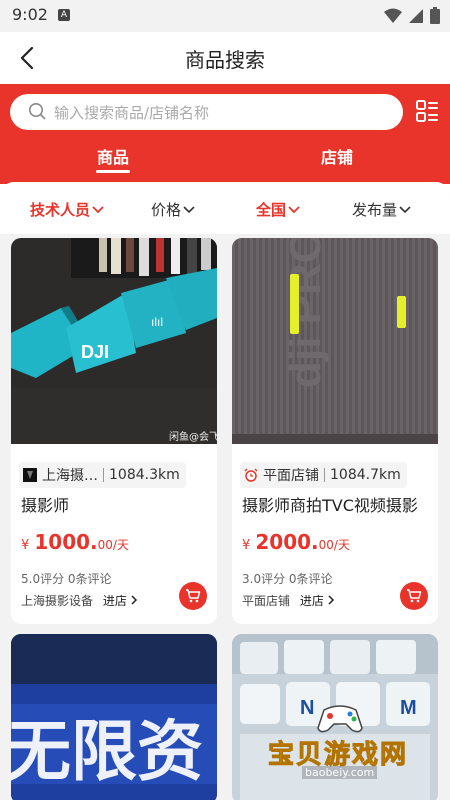 This screenshot has width=450, height=800. I want to click on product-price: ¥ 2000.00/天, so click(296, 542).